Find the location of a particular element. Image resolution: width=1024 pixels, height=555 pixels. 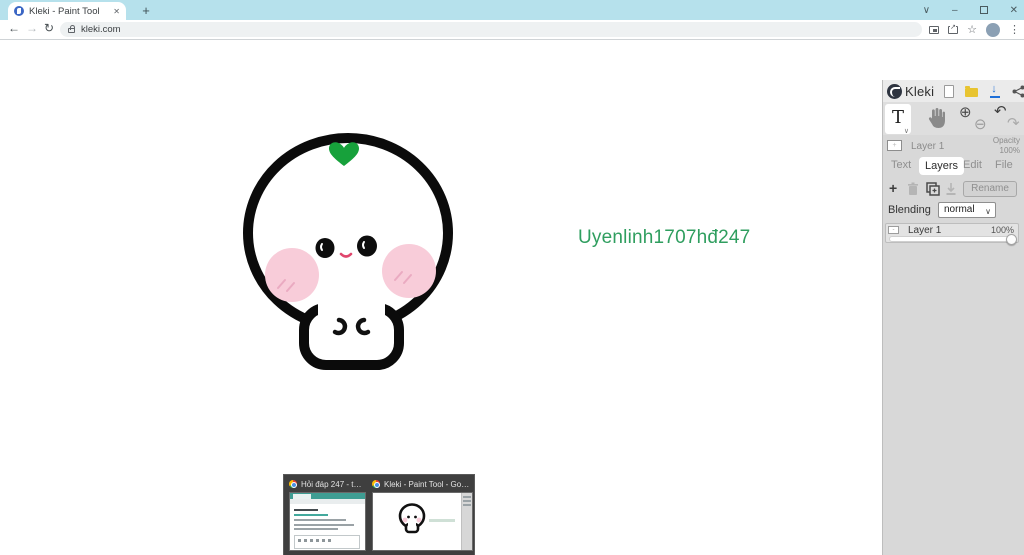

blending-row: Blending normal ∨ is located at coordinates (953, 210).